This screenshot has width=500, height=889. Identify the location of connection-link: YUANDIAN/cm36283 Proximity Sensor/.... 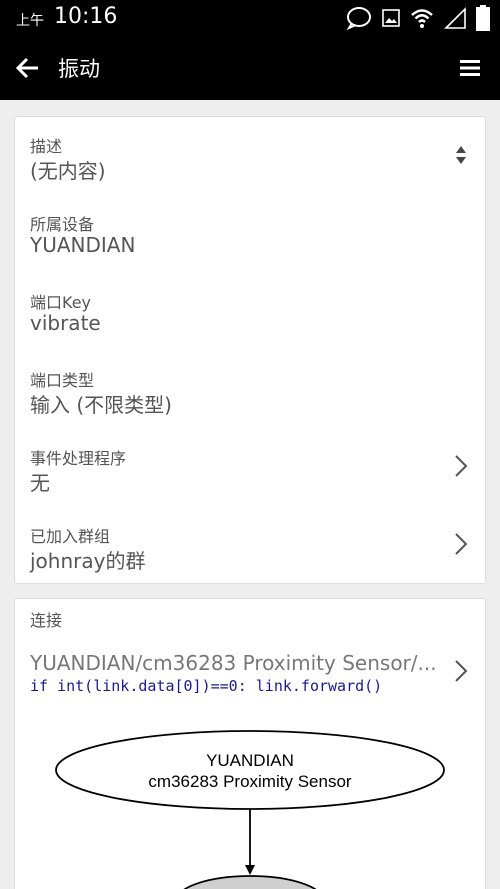
(235, 663).